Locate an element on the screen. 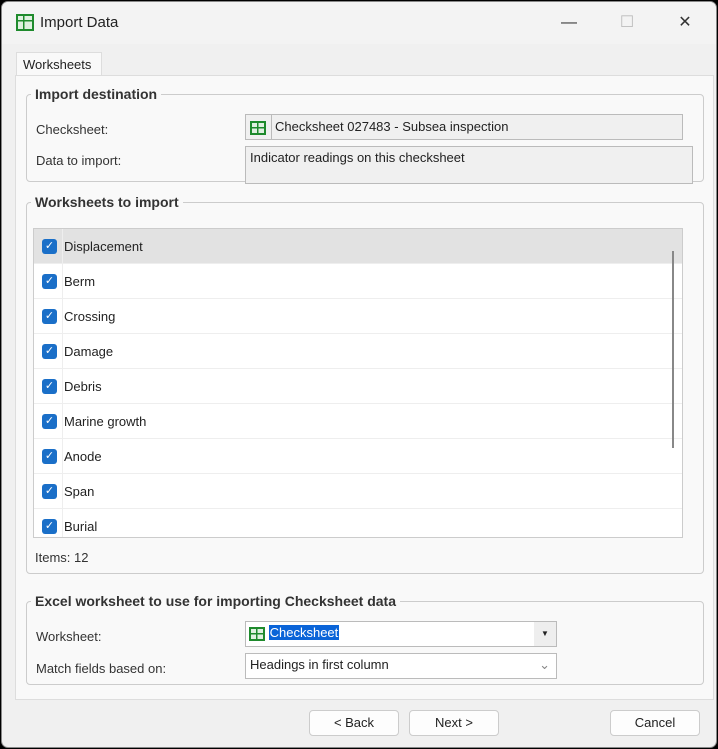 The height and width of the screenshot is (749, 718). items-count: Items: 12 is located at coordinates (62, 557).